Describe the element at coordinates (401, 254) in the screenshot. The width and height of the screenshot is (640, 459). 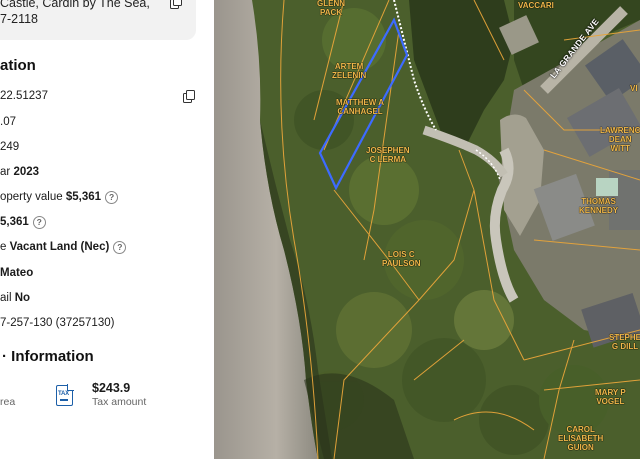
I see `owner-label-line: LOIS C` at that location.